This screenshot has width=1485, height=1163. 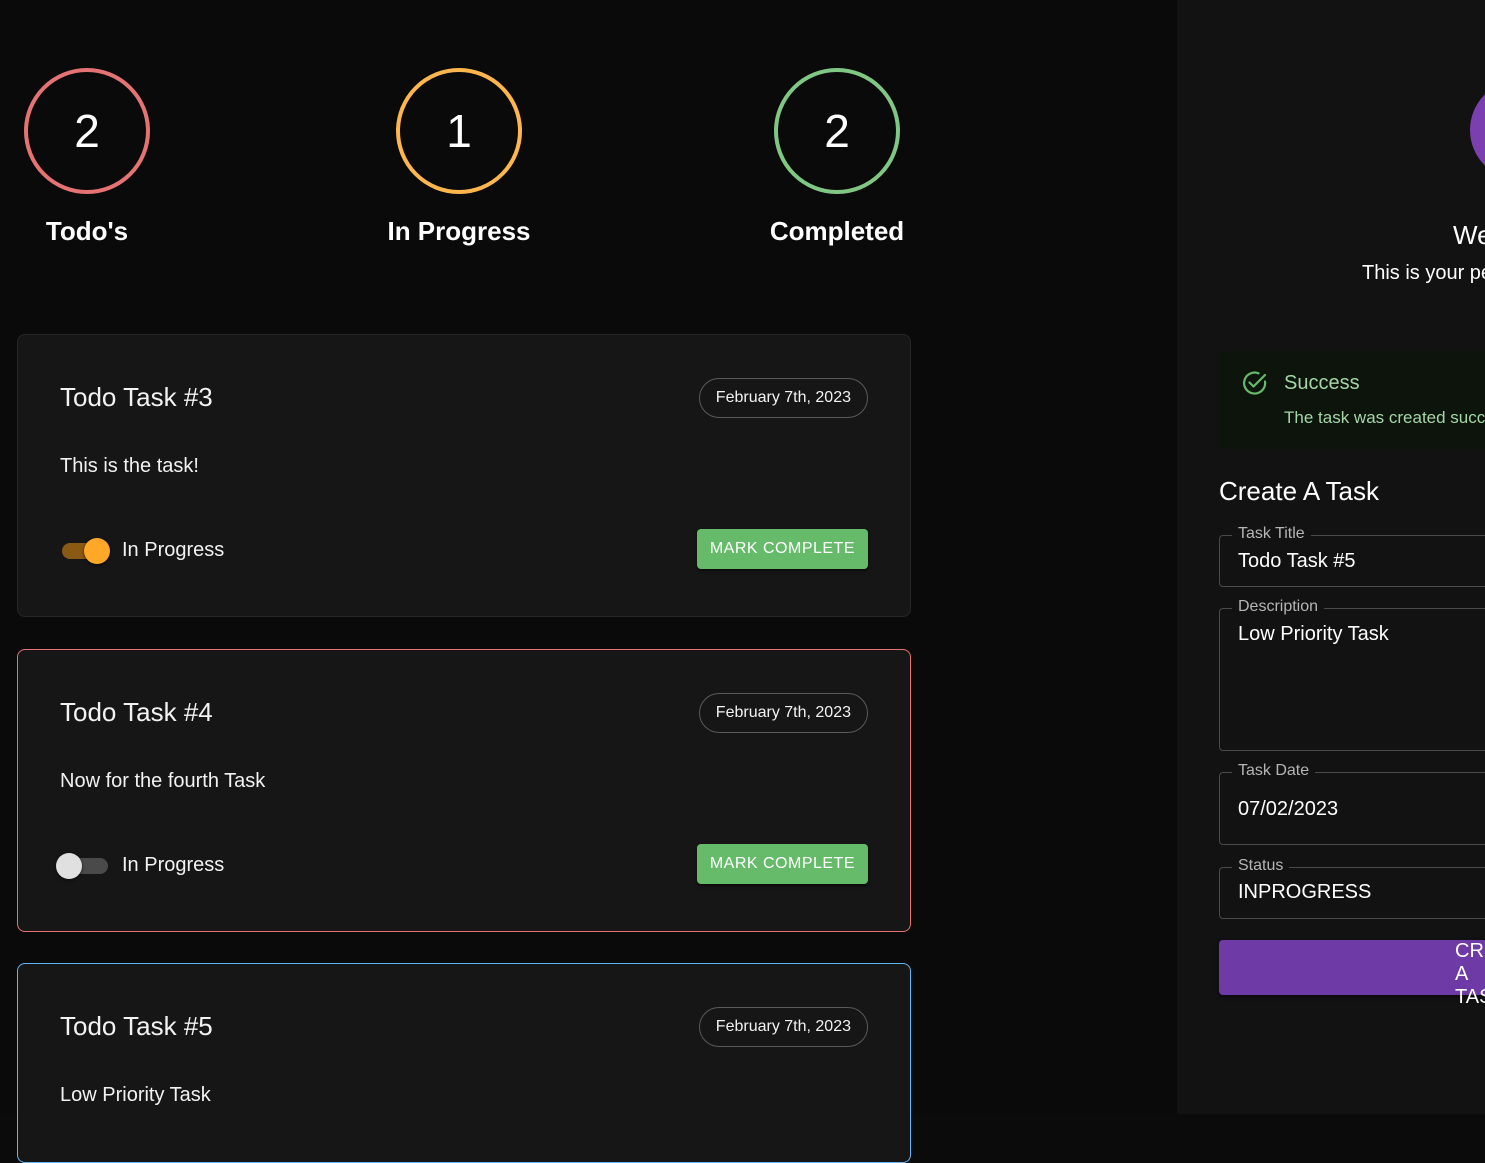 I want to click on field-value: 07/02/2023, so click(x=1288, y=809).